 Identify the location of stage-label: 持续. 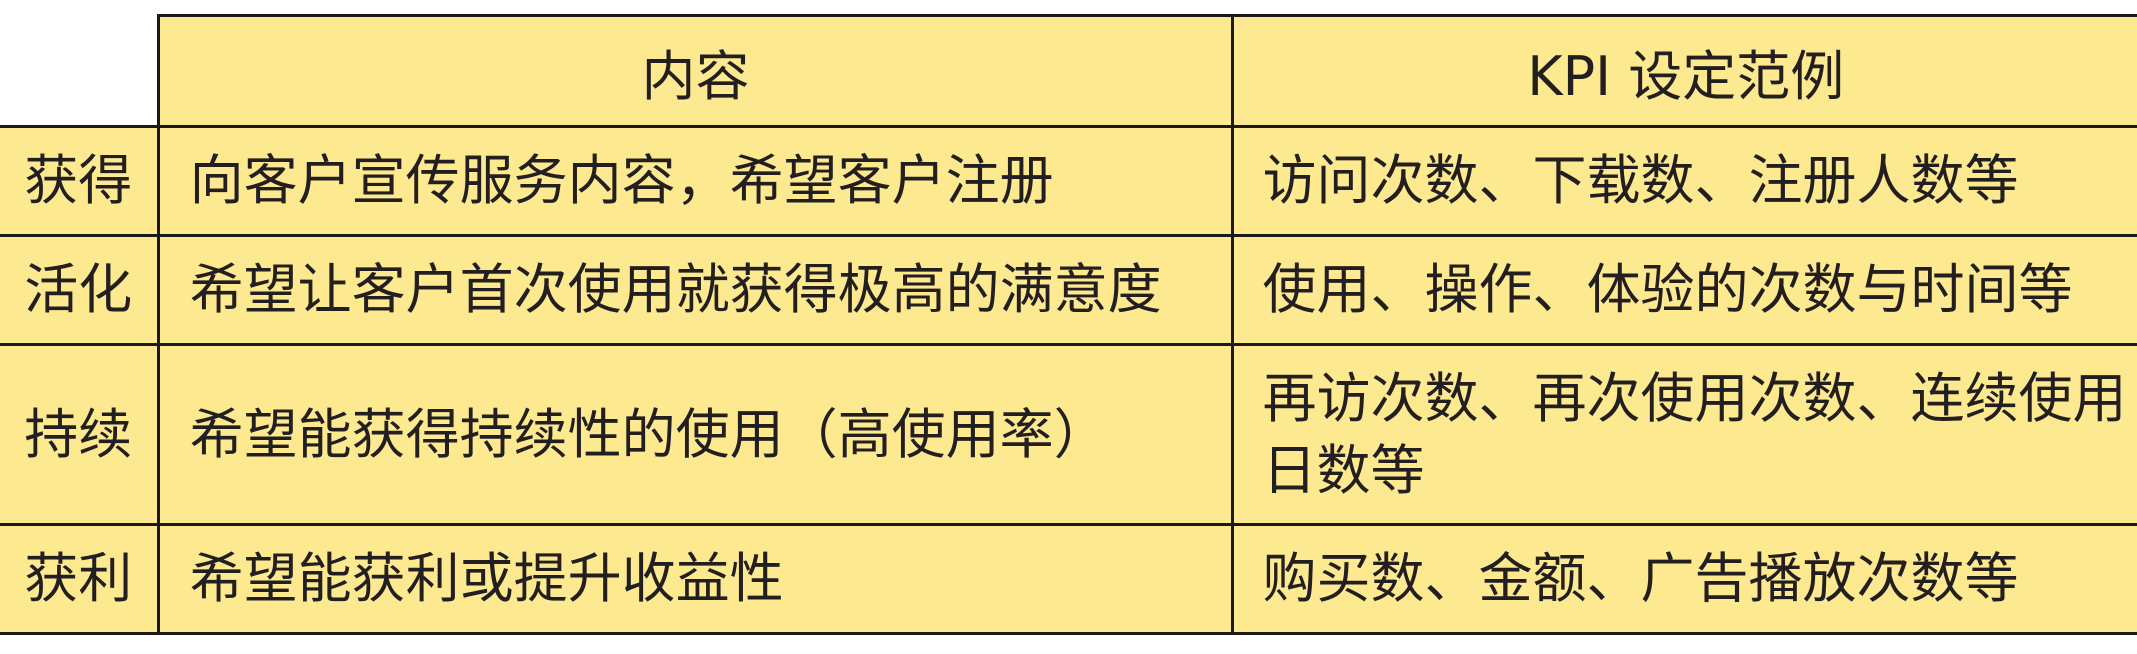
(80, 435).